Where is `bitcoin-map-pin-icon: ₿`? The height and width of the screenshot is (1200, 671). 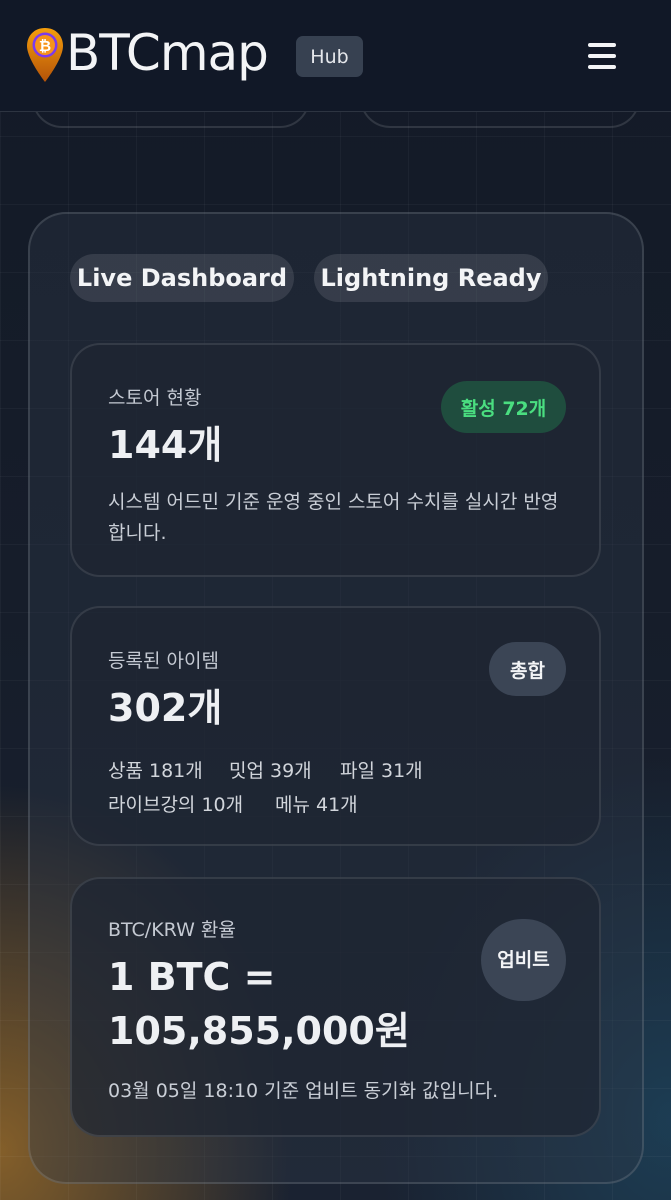
bitcoin-map-pin-icon: ₿ is located at coordinates (45, 55).